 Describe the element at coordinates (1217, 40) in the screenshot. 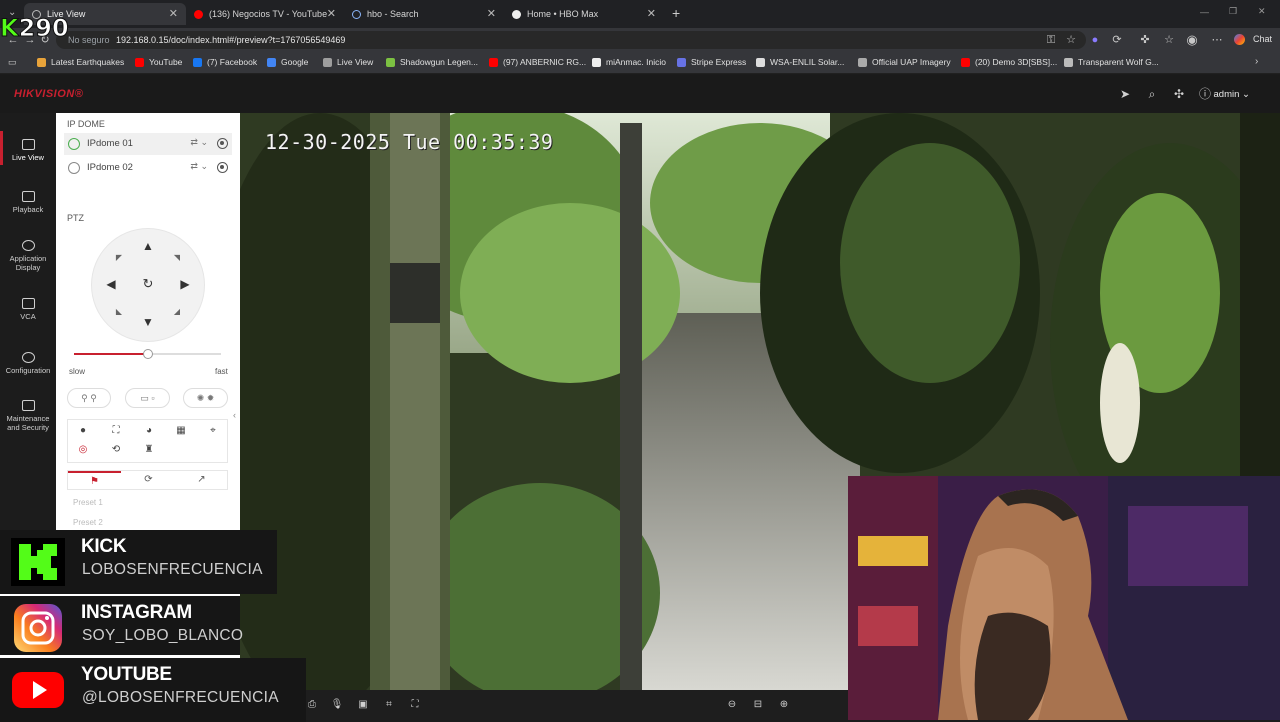

I see `menu-dots-icon: ⋯` at that location.